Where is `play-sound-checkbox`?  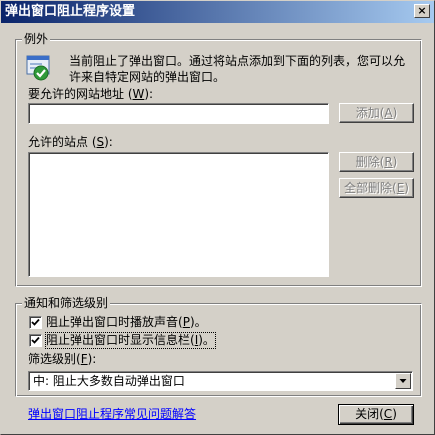 play-sound-checkbox is located at coordinates (35, 322).